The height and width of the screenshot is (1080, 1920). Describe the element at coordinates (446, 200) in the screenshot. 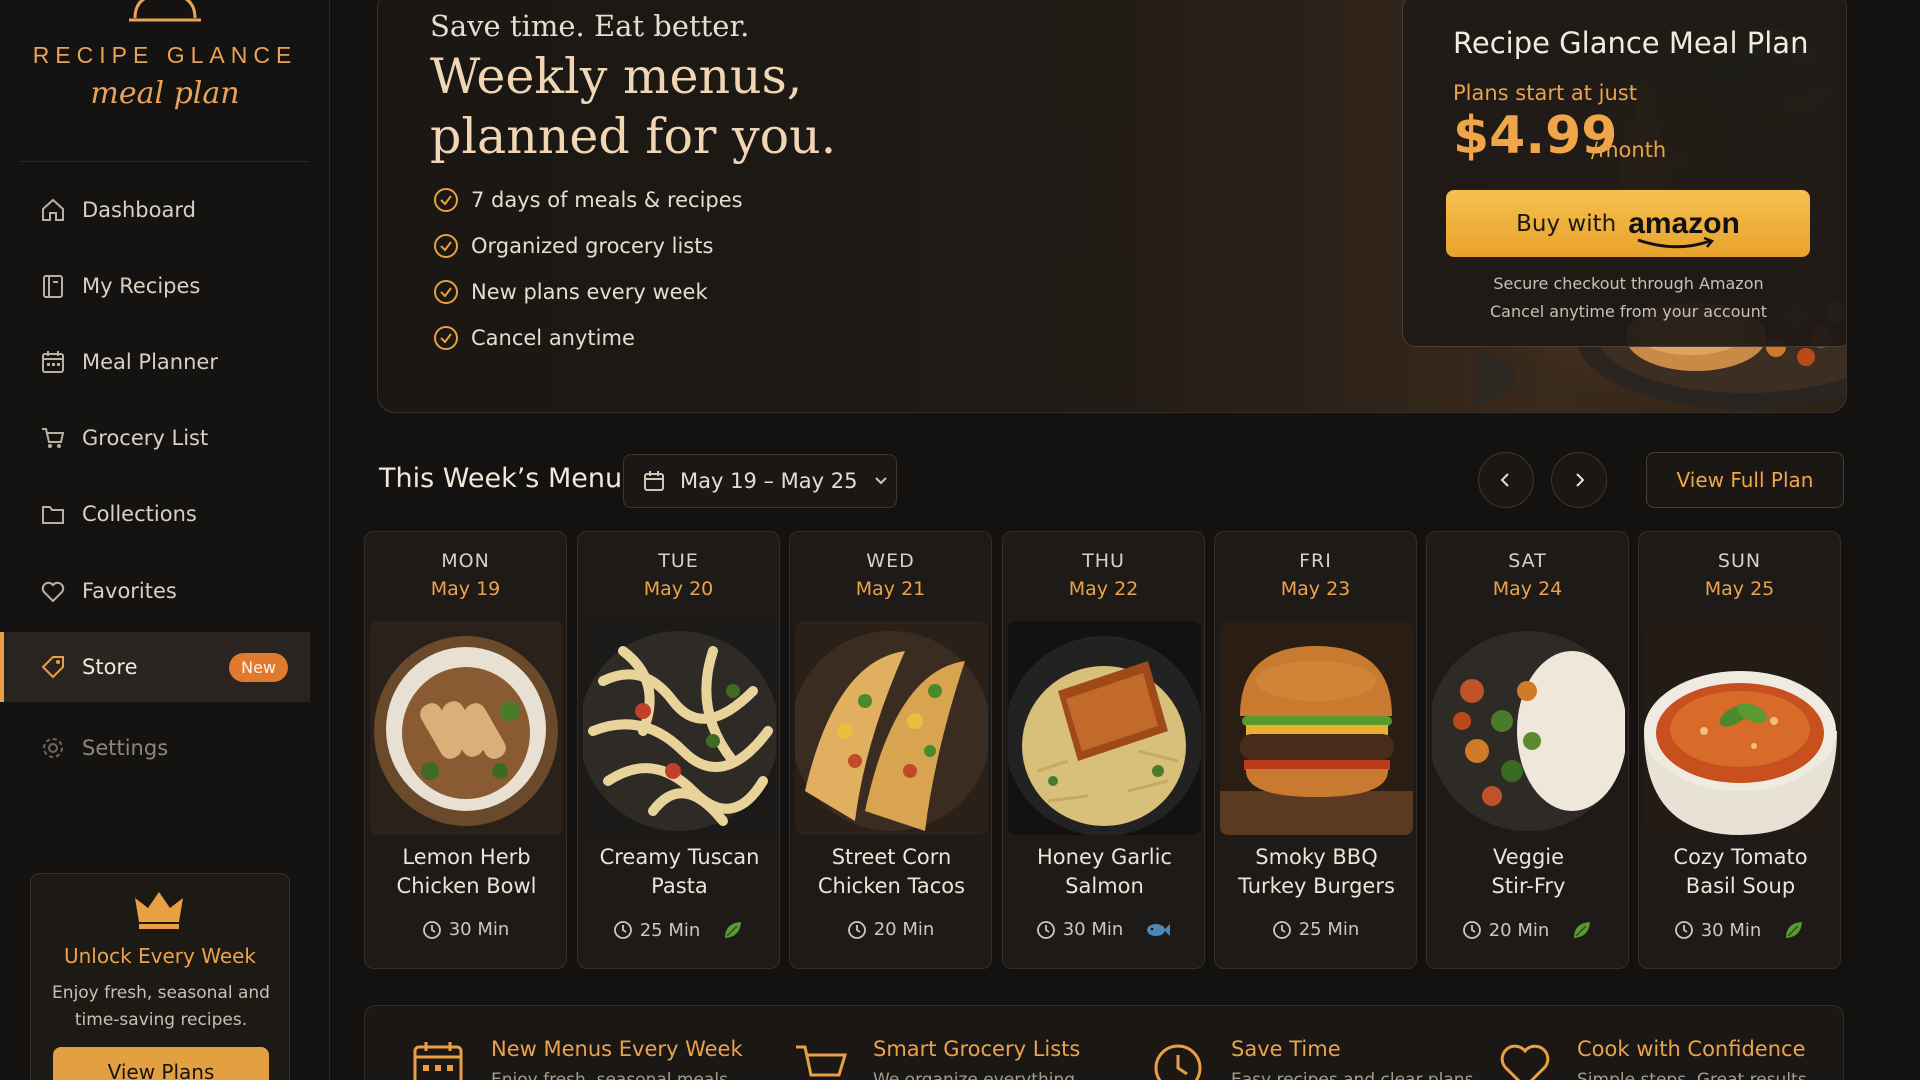

I see `check-circle-icon` at that location.